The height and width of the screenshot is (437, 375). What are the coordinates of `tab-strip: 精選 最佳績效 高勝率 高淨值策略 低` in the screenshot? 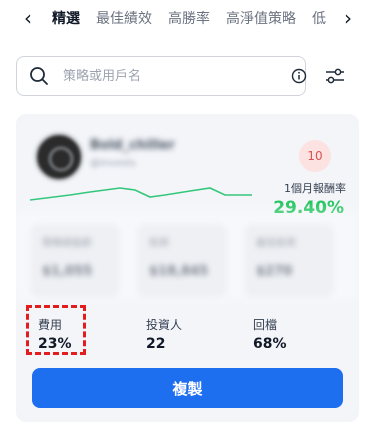 It's located at (191, 18).